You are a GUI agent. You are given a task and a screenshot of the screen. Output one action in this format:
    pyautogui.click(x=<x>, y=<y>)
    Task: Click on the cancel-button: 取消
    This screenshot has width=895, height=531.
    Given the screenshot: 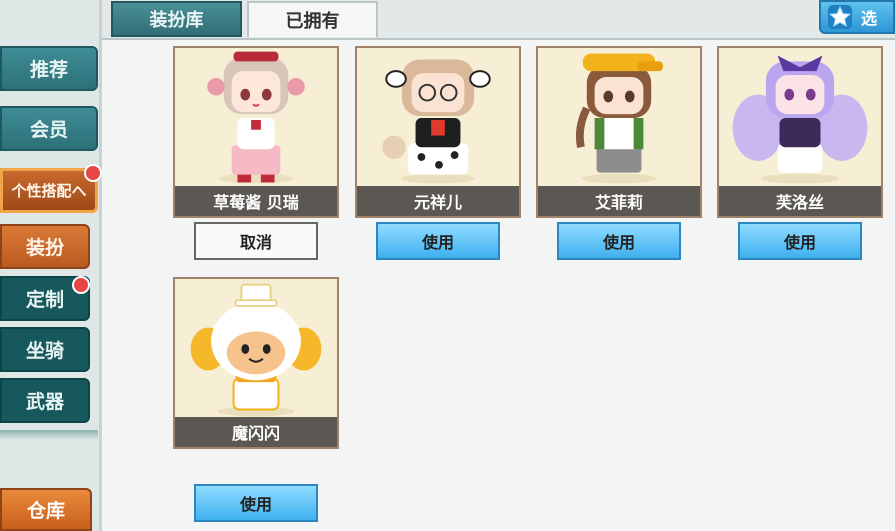 What is the action you would take?
    pyautogui.click(x=256, y=241)
    